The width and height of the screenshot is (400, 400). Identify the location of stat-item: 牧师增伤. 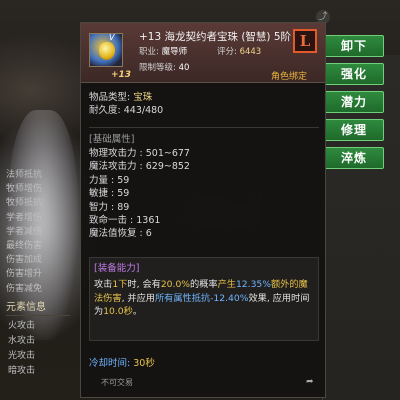
(24, 189).